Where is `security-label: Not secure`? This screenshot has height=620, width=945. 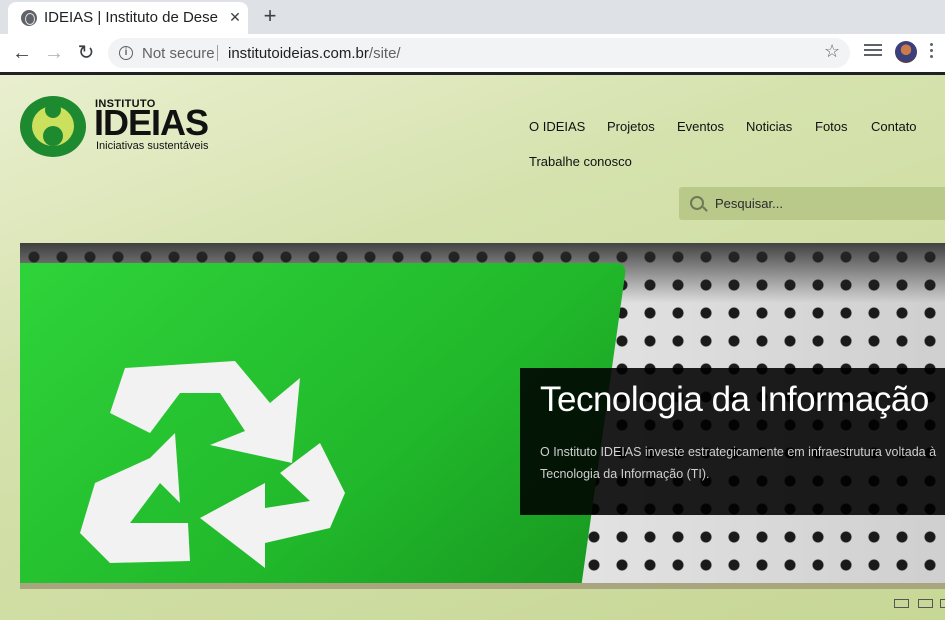 security-label: Not secure is located at coordinates (178, 53).